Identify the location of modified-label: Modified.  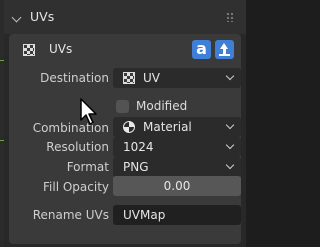
(161, 106).